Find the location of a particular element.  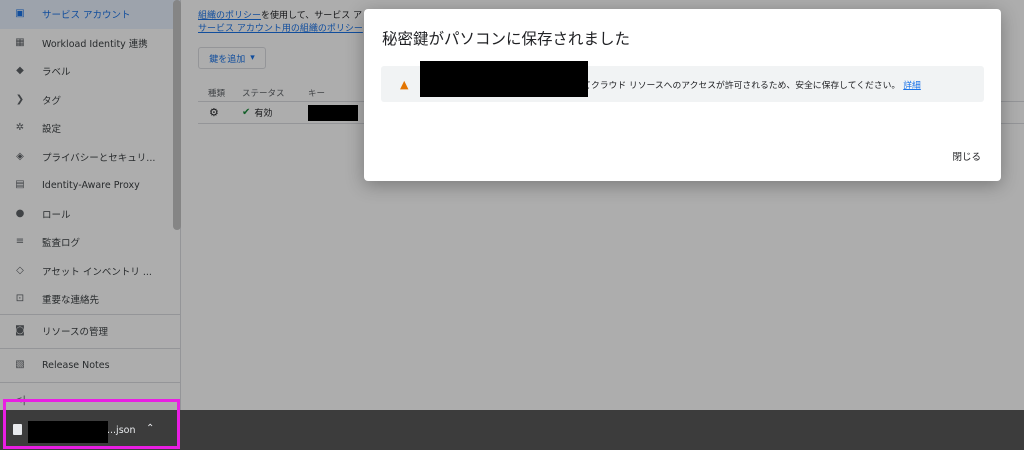

close-button: 閉じる is located at coordinates (966, 156).